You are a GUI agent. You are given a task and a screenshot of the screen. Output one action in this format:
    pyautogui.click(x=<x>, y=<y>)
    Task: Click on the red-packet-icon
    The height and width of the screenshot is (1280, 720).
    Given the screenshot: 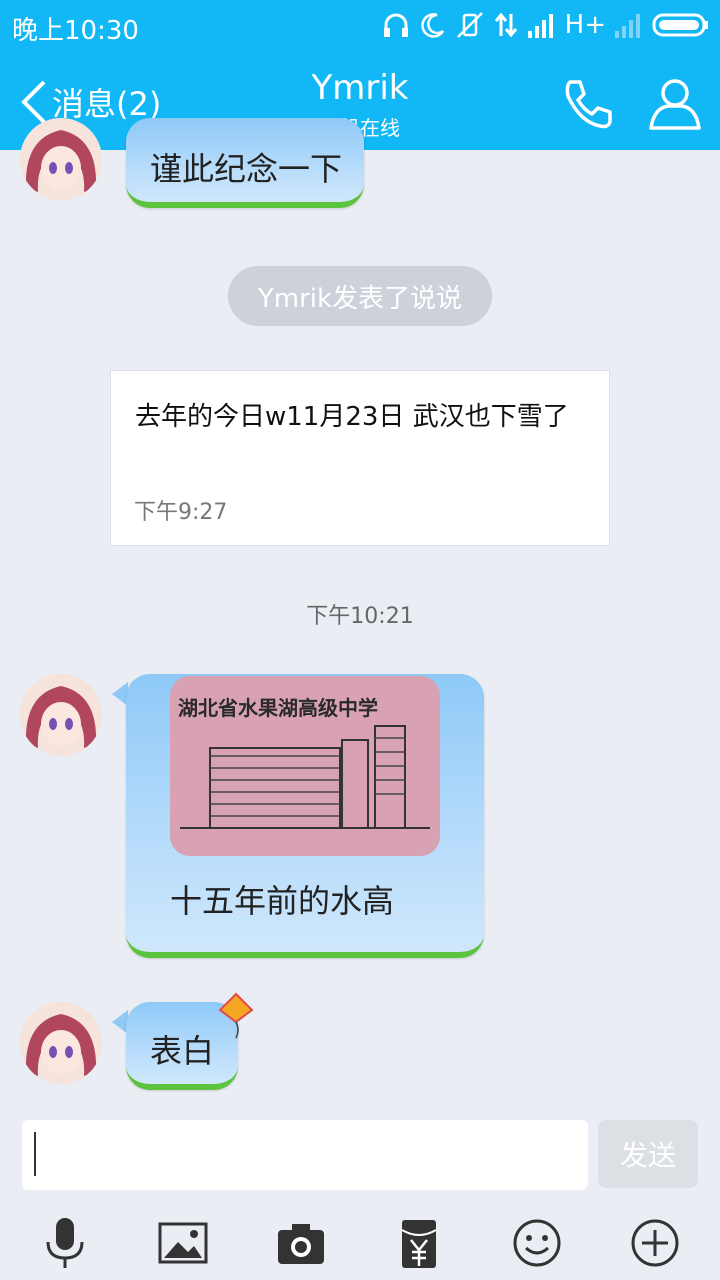 What is the action you would take?
    pyautogui.click(x=419, y=1243)
    